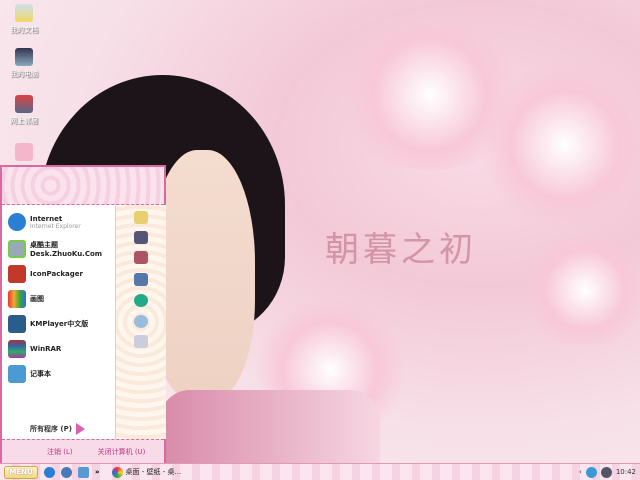 This screenshot has height=480, width=640. I want to click on desktop-icon-recycle-bin, so click(24, 153).